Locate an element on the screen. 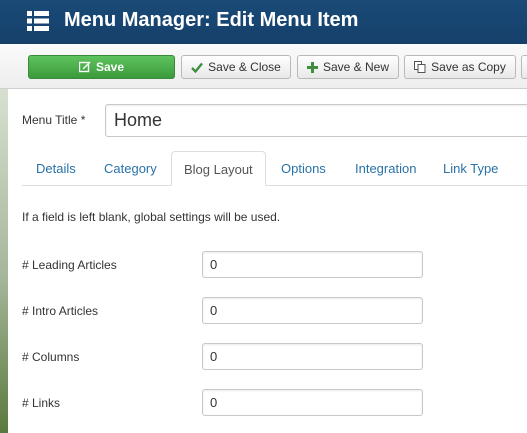 The image size is (527, 433). intro-articles-input is located at coordinates (312, 310).